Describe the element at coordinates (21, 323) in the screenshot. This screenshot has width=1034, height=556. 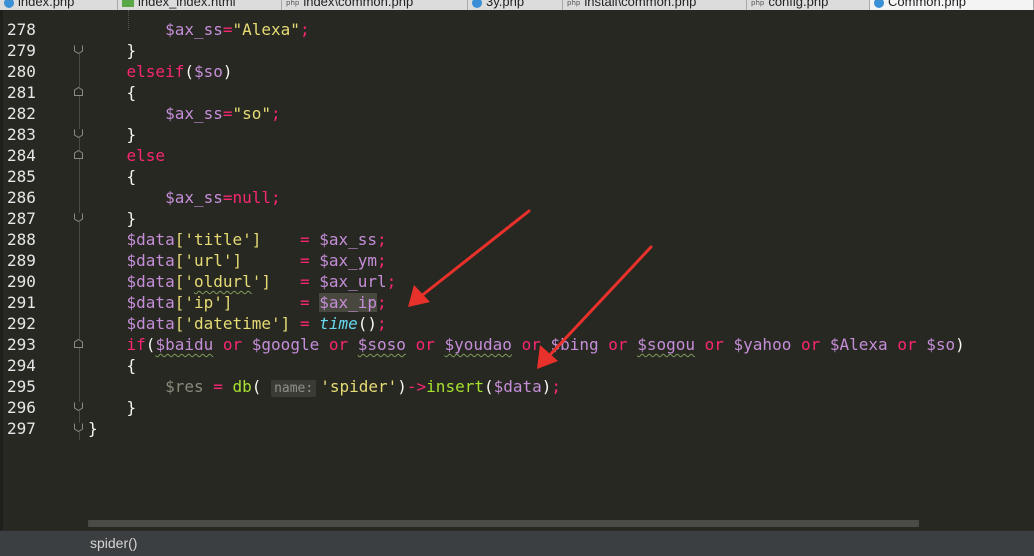
I see `line-number: 292` at that location.